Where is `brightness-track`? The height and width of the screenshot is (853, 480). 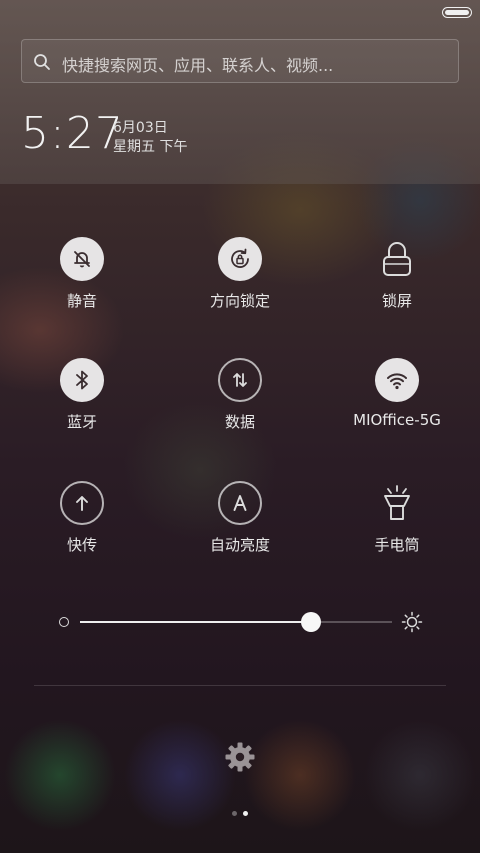 brightness-track is located at coordinates (236, 622).